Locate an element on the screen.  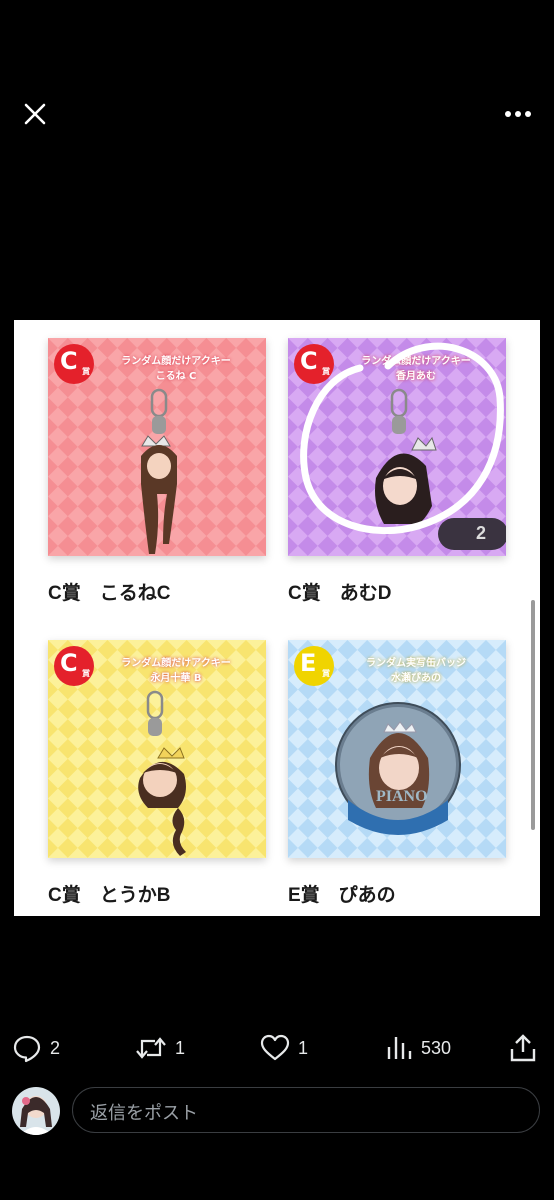
prize-card-2: C賞 ランダム顔だけアクキー 香月あむ 2 is located at coordinates (397, 447).